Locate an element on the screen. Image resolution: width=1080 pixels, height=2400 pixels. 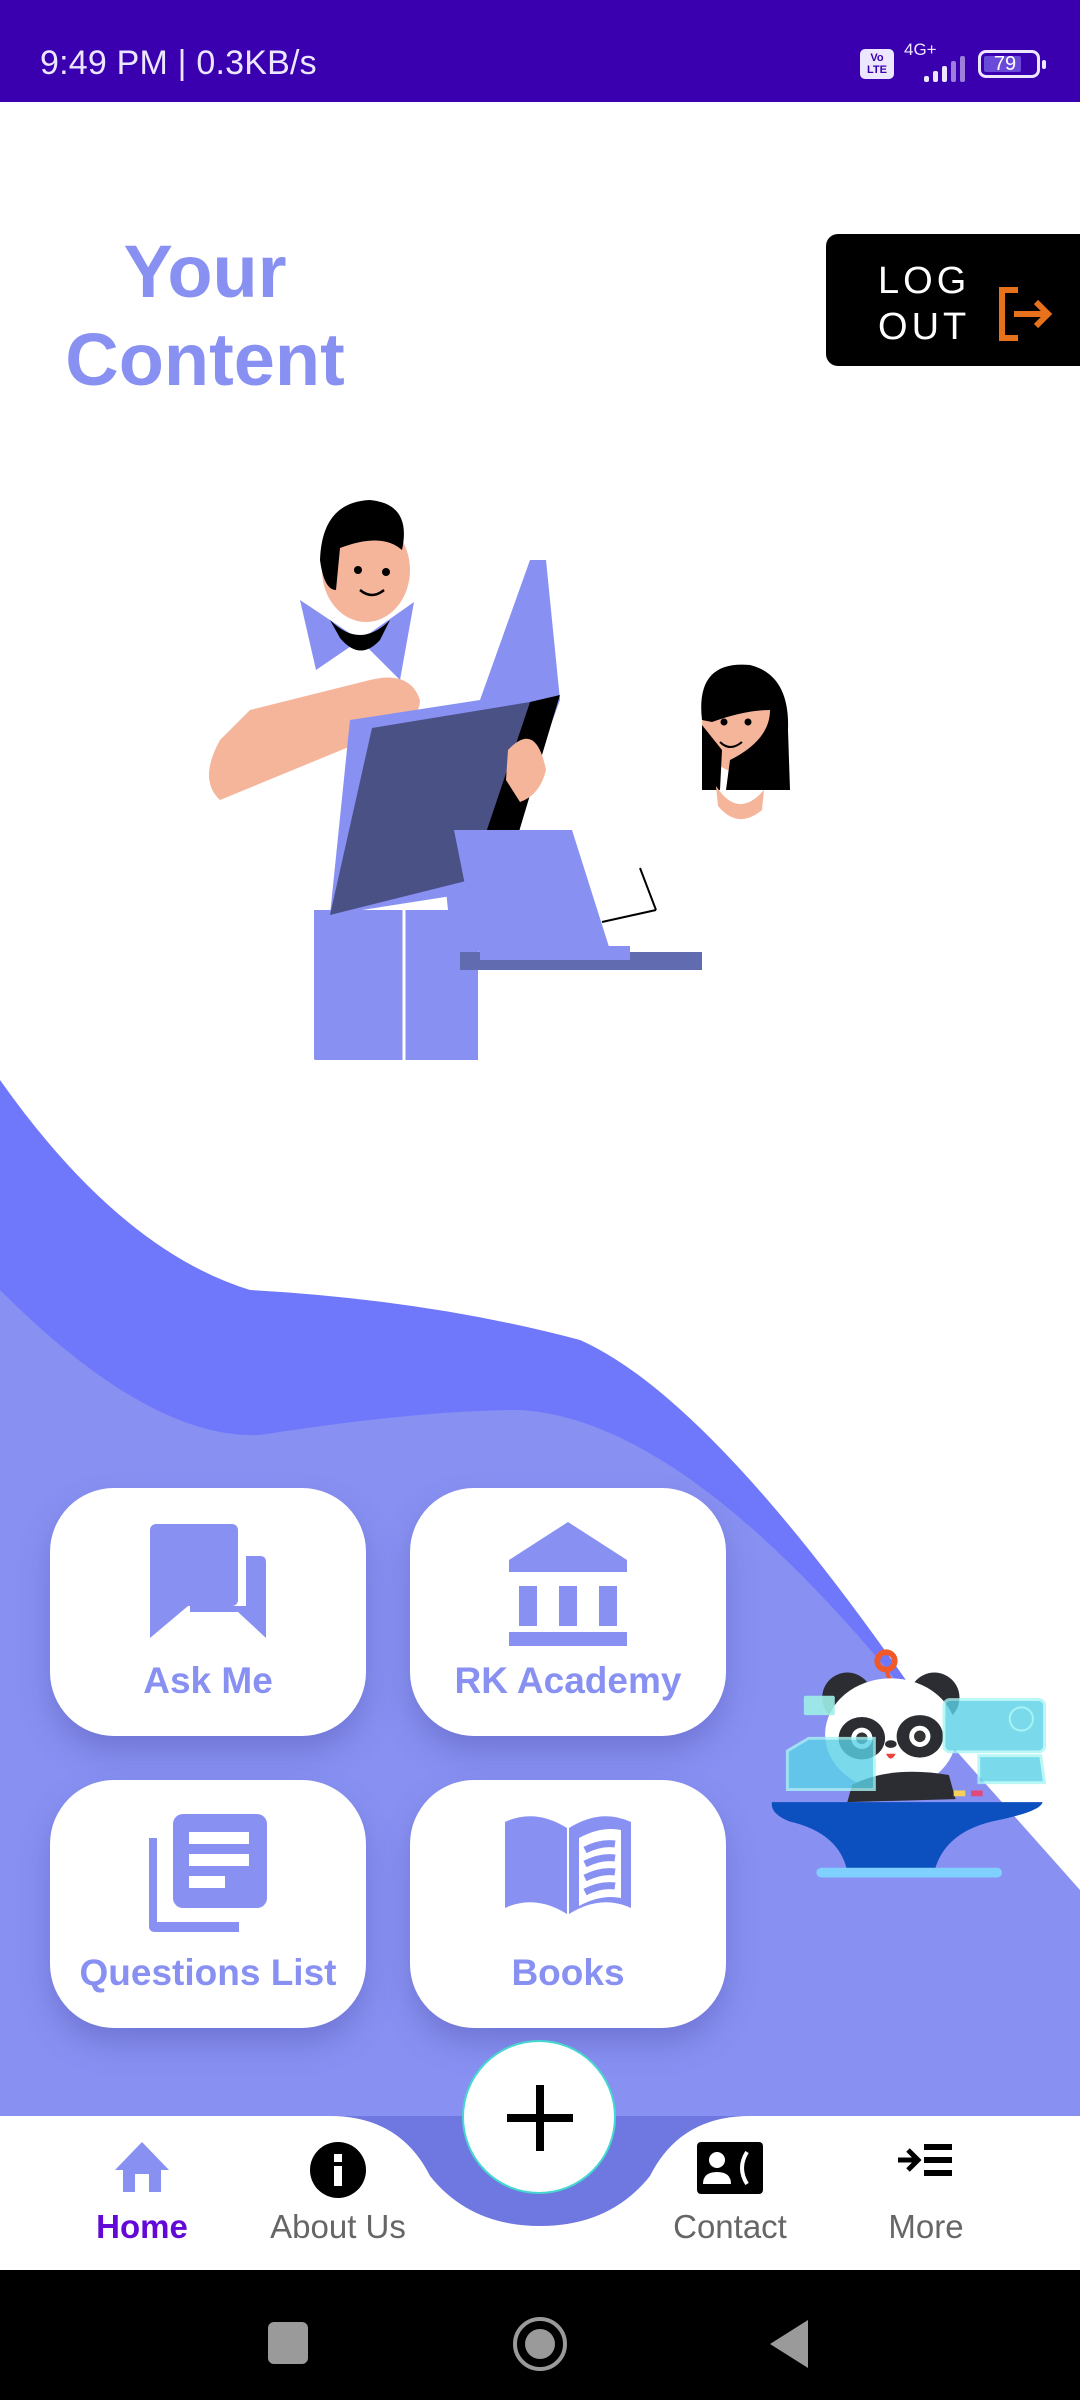
add-fab-button is located at coordinates (539, 2117).